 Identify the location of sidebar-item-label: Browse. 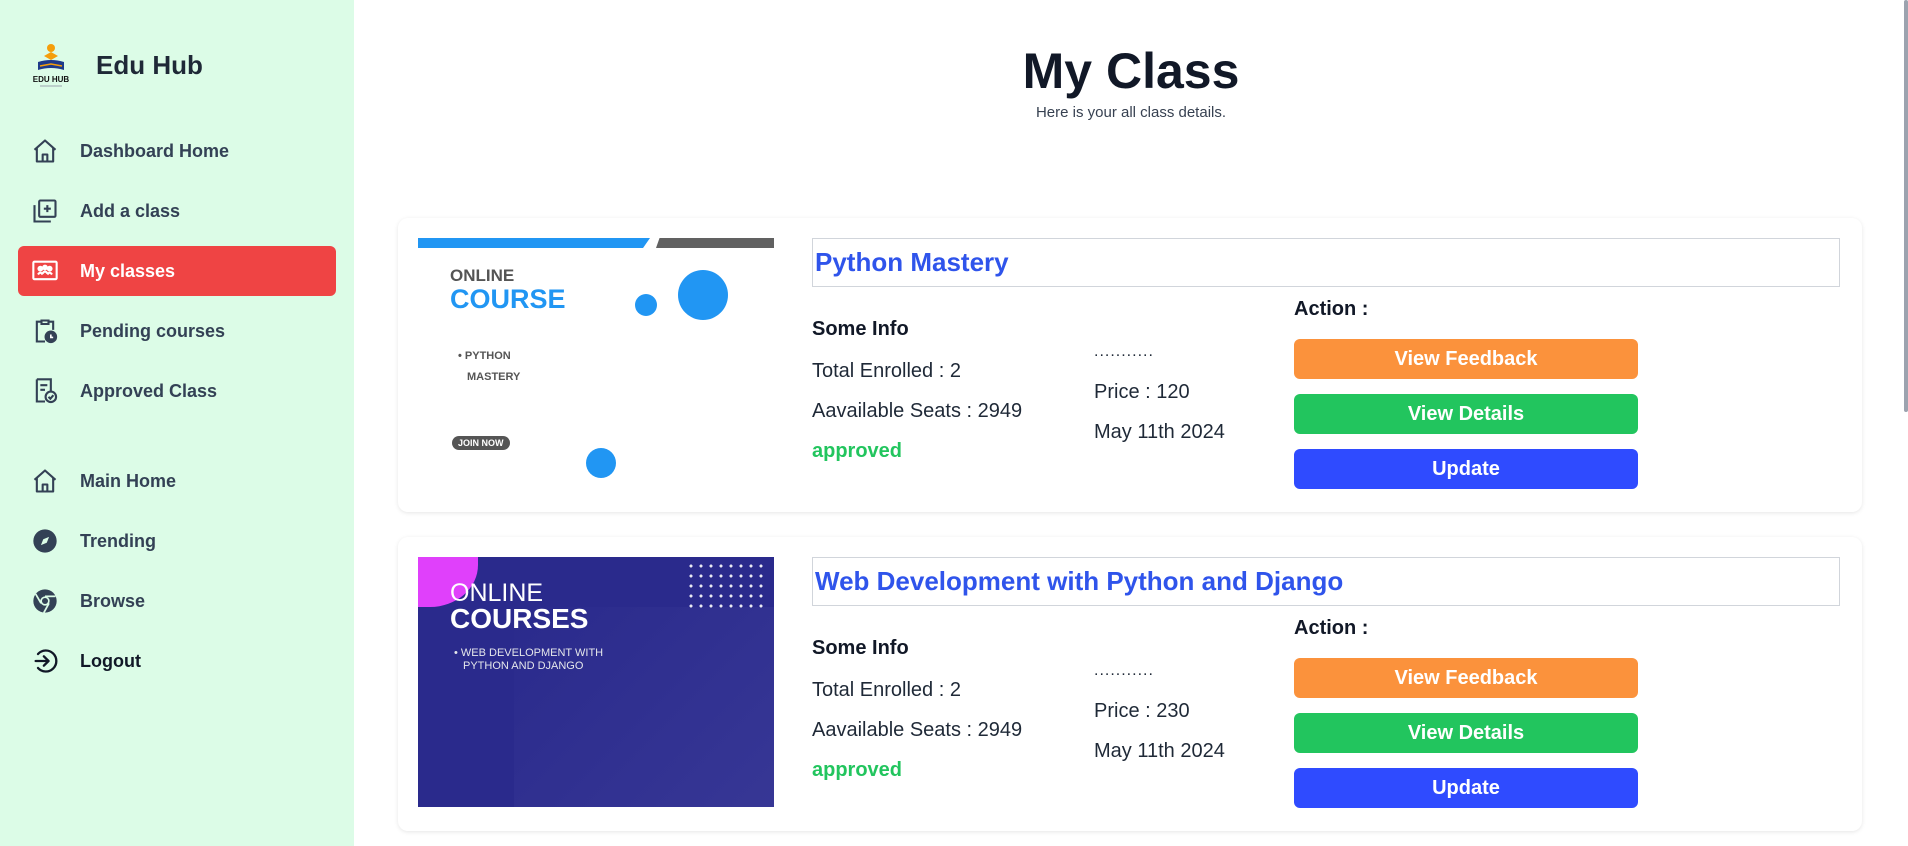
(113, 600).